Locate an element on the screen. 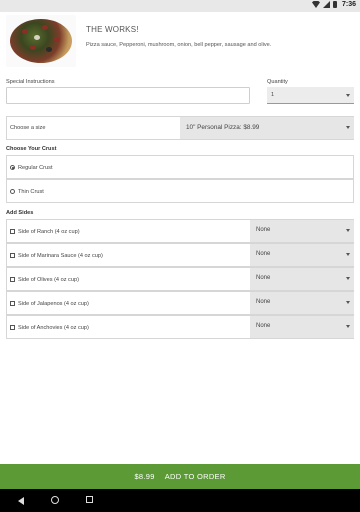 This screenshot has width=360, height=512. crust-option: Thin Crust is located at coordinates (180, 191).